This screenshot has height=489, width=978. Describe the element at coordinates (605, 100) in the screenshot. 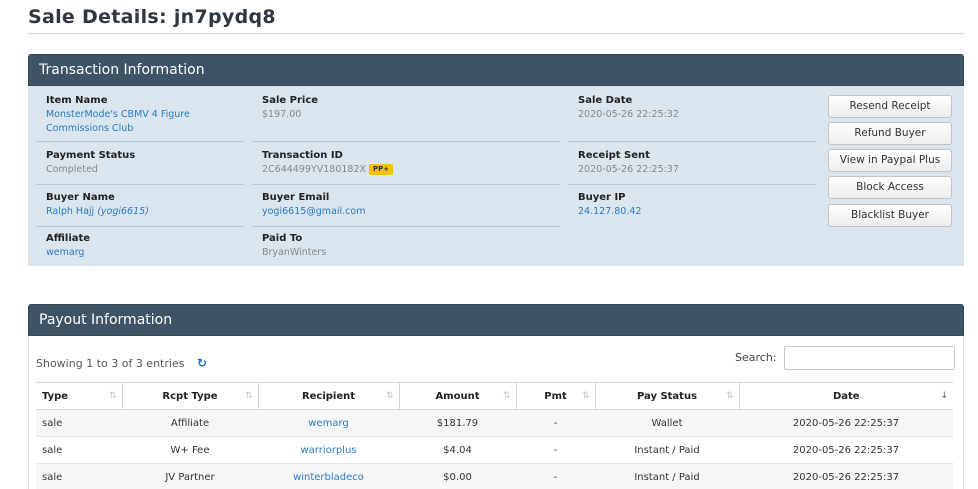

I see `sale-date-label: Sale Date` at that location.